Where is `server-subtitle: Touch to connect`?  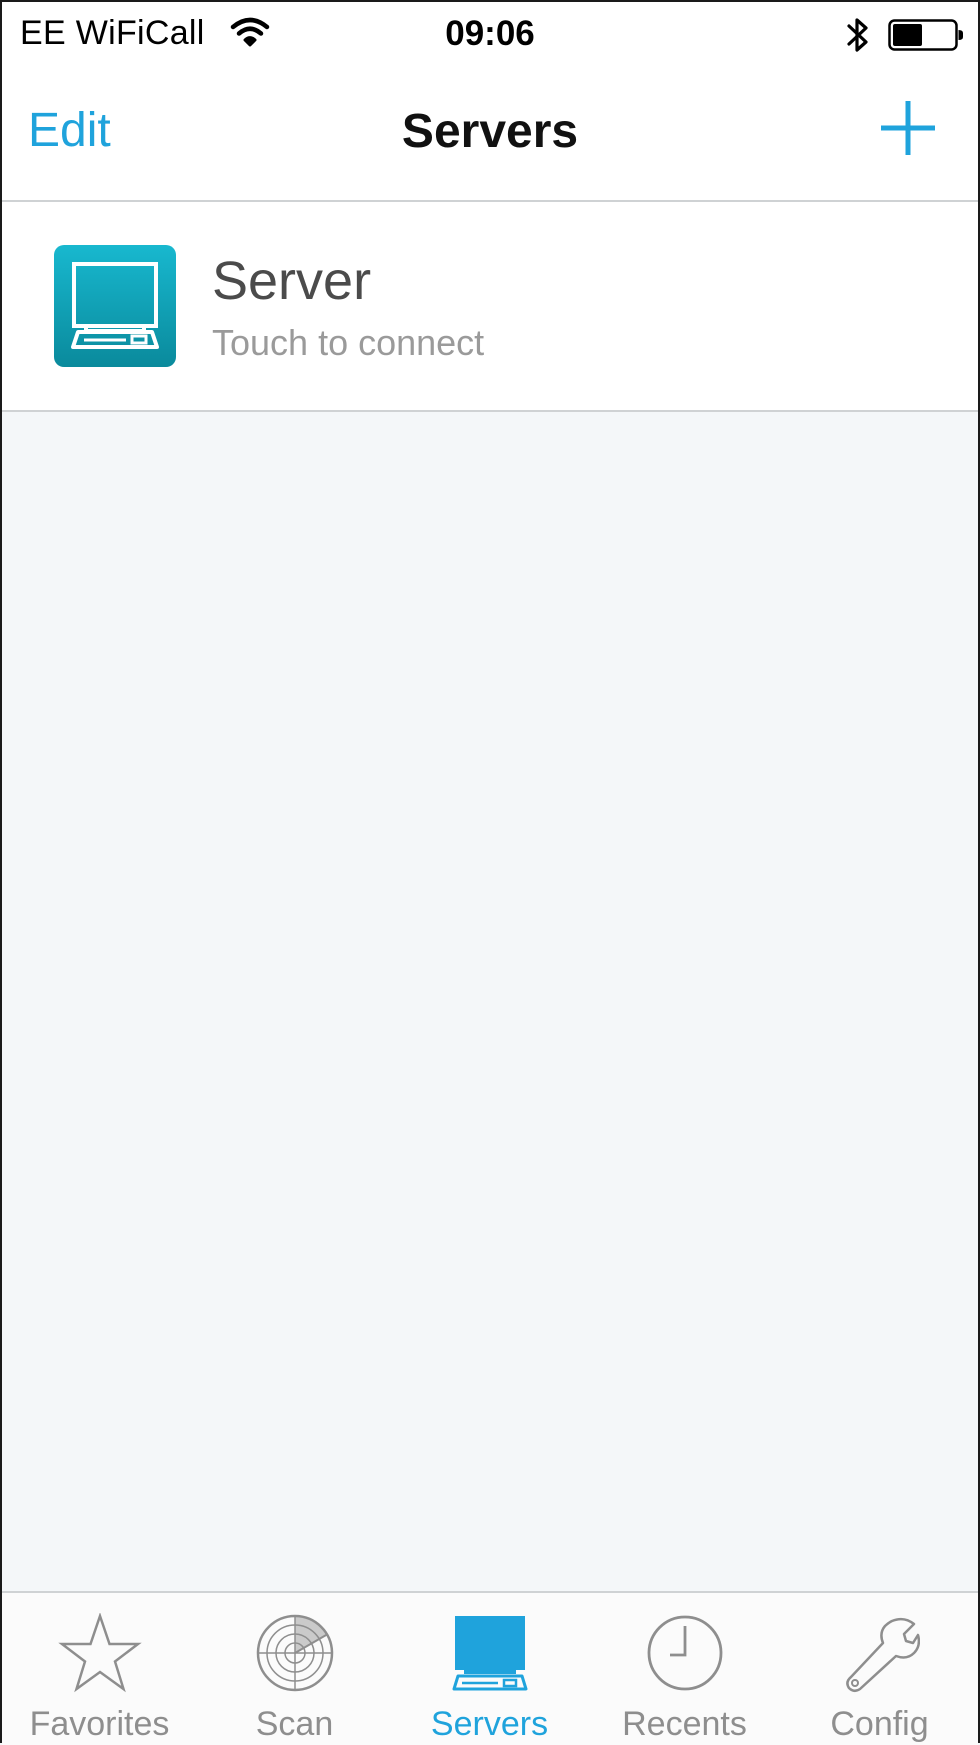
server-subtitle: Touch to connect is located at coordinates (348, 342).